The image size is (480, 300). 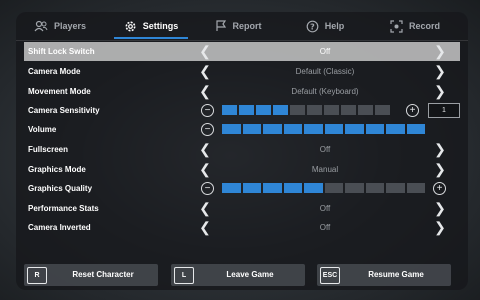 What do you see at coordinates (242, 91) in the screenshot?
I see `setting-row-movement-mode: Movement Mode ❮ Default (Keyboard) ❯` at bounding box center [242, 91].